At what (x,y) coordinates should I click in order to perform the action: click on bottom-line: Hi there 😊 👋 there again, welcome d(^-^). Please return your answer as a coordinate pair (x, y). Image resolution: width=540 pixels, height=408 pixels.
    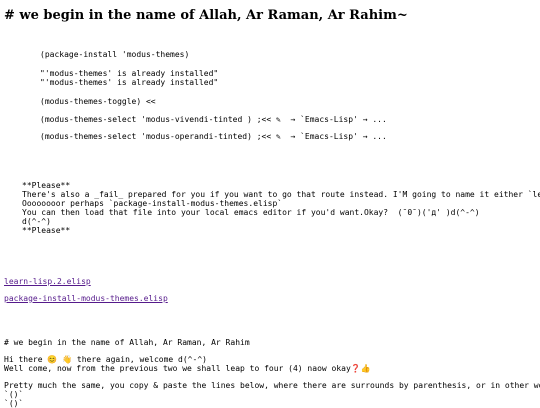
    Looking at the image, I should click on (105, 359).